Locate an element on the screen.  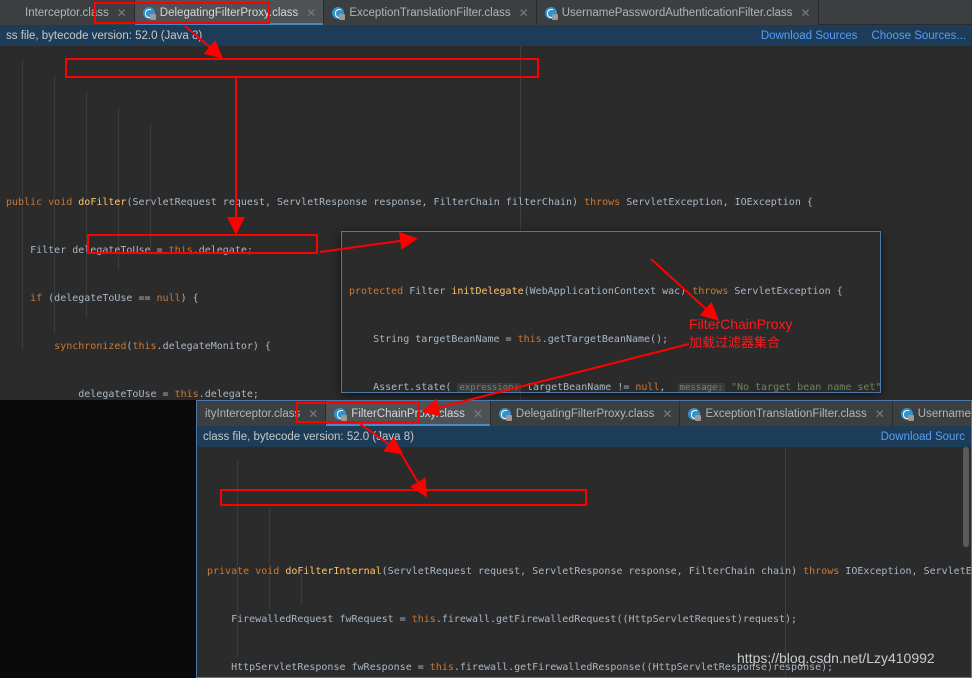
download-sources-link: Download Sourc is located at coordinates (923, 437).